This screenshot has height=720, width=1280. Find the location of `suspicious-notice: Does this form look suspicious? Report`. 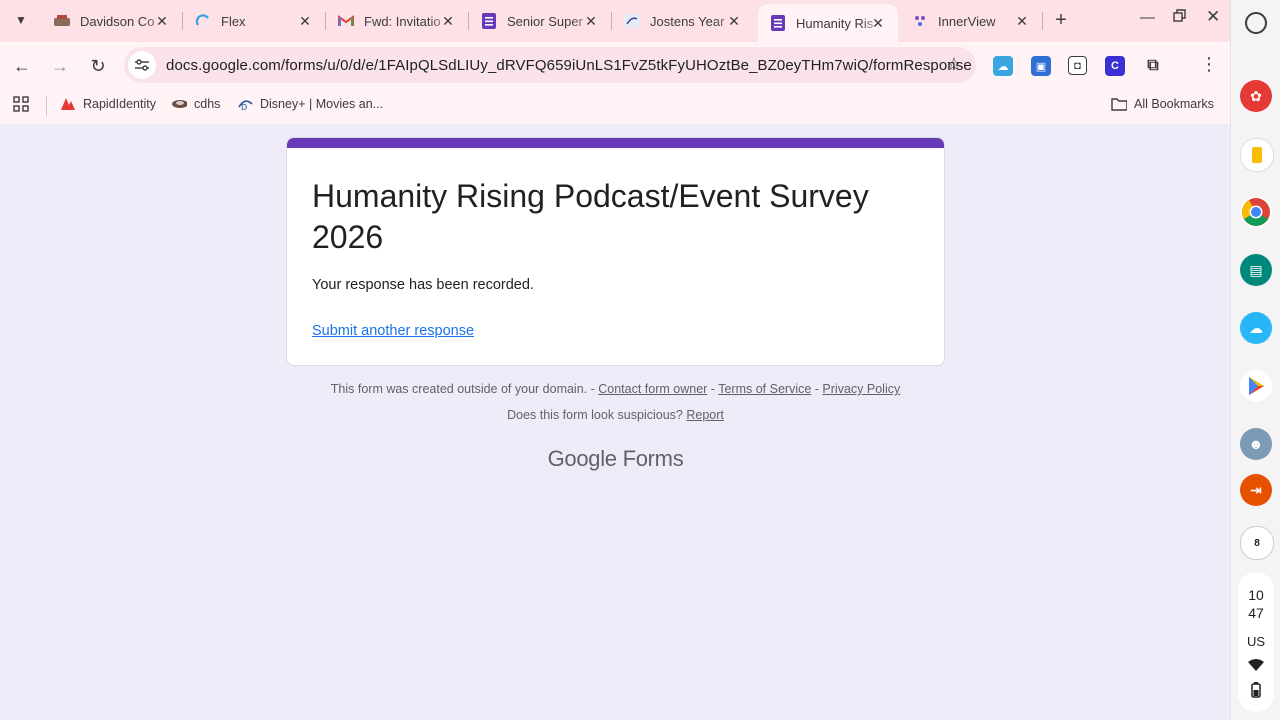

suspicious-notice: Does this form look suspicious? Report is located at coordinates (615, 415).